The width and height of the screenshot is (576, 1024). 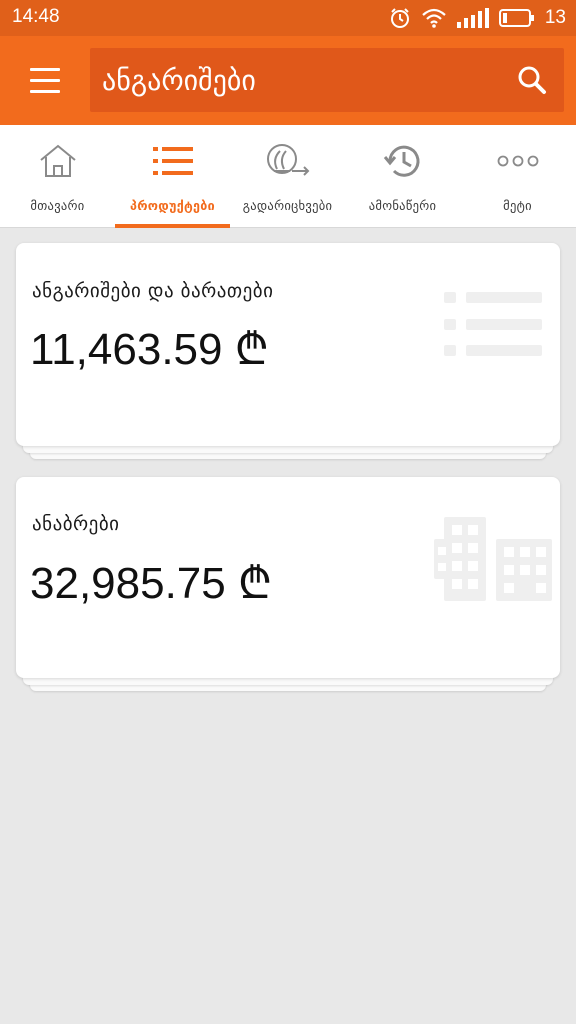 I want to click on tab-label: მეტი, so click(x=517, y=205).